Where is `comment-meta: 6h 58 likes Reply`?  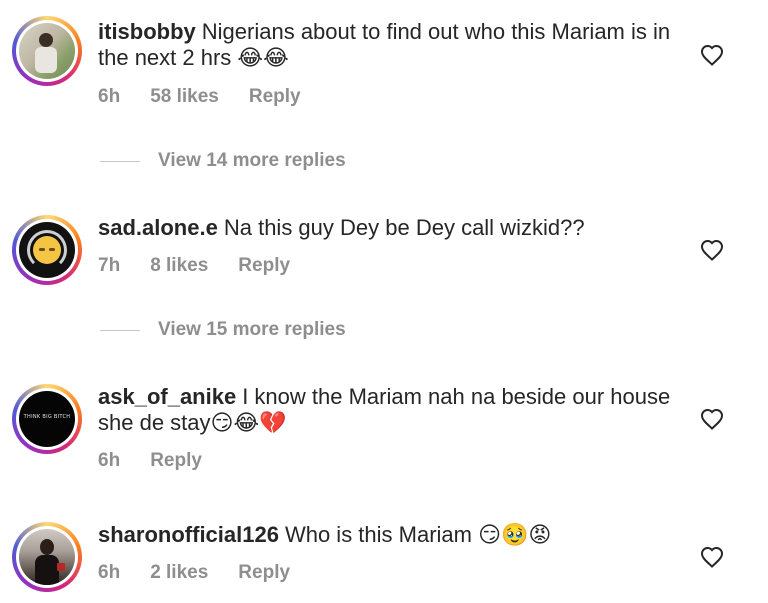 comment-meta: 6h 58 likes Reply is located at coordinates (199, 97).